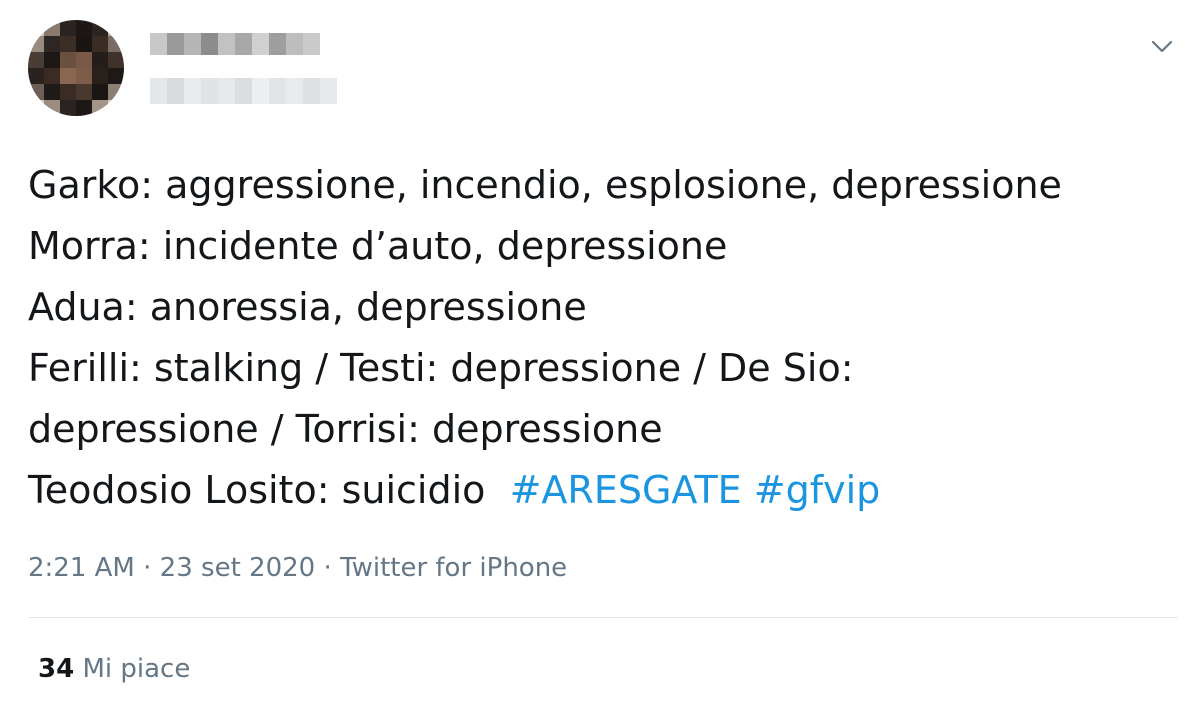 Image resolution: width=1200 pixels, height=710 pixels. What do you see at coordinates (378, 246) in the screenshot?
I see `tweet-line: Morra: incidente d’auto, depressione` at bounding box center [378, 246].